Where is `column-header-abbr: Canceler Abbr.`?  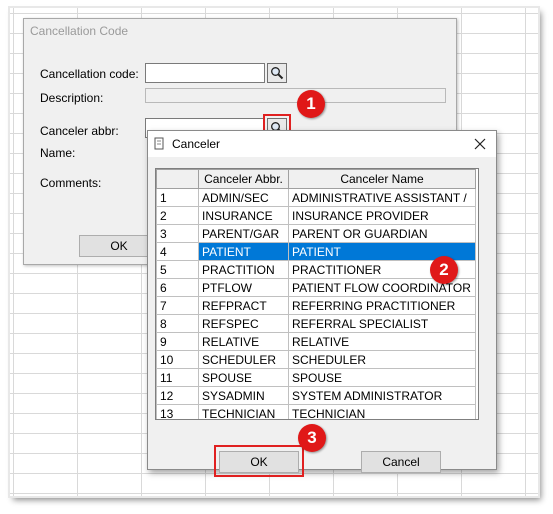
column-header-abbr: Canceler Abbr. is located at coordinates (243, 179).